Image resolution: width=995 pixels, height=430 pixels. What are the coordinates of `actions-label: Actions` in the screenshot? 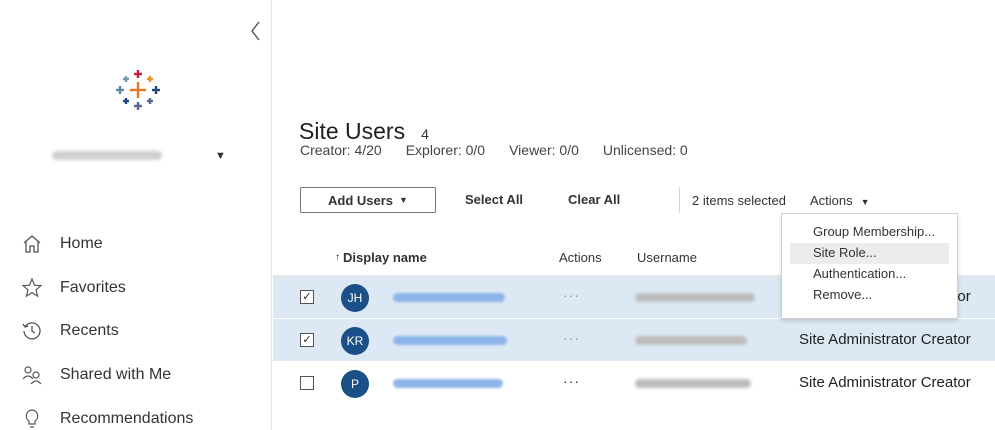 It's located at (831, 200).